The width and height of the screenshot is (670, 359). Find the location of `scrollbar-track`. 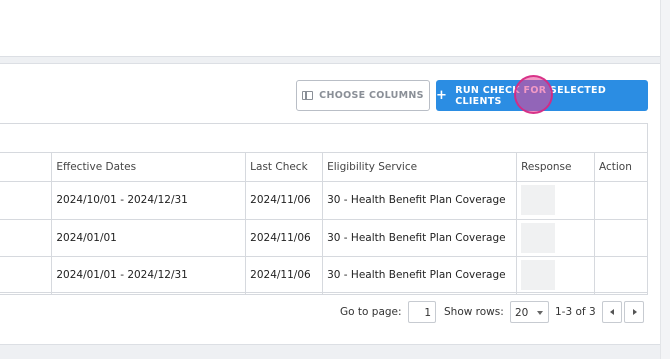

scrollbar-track is located at coordinates (665, 179).